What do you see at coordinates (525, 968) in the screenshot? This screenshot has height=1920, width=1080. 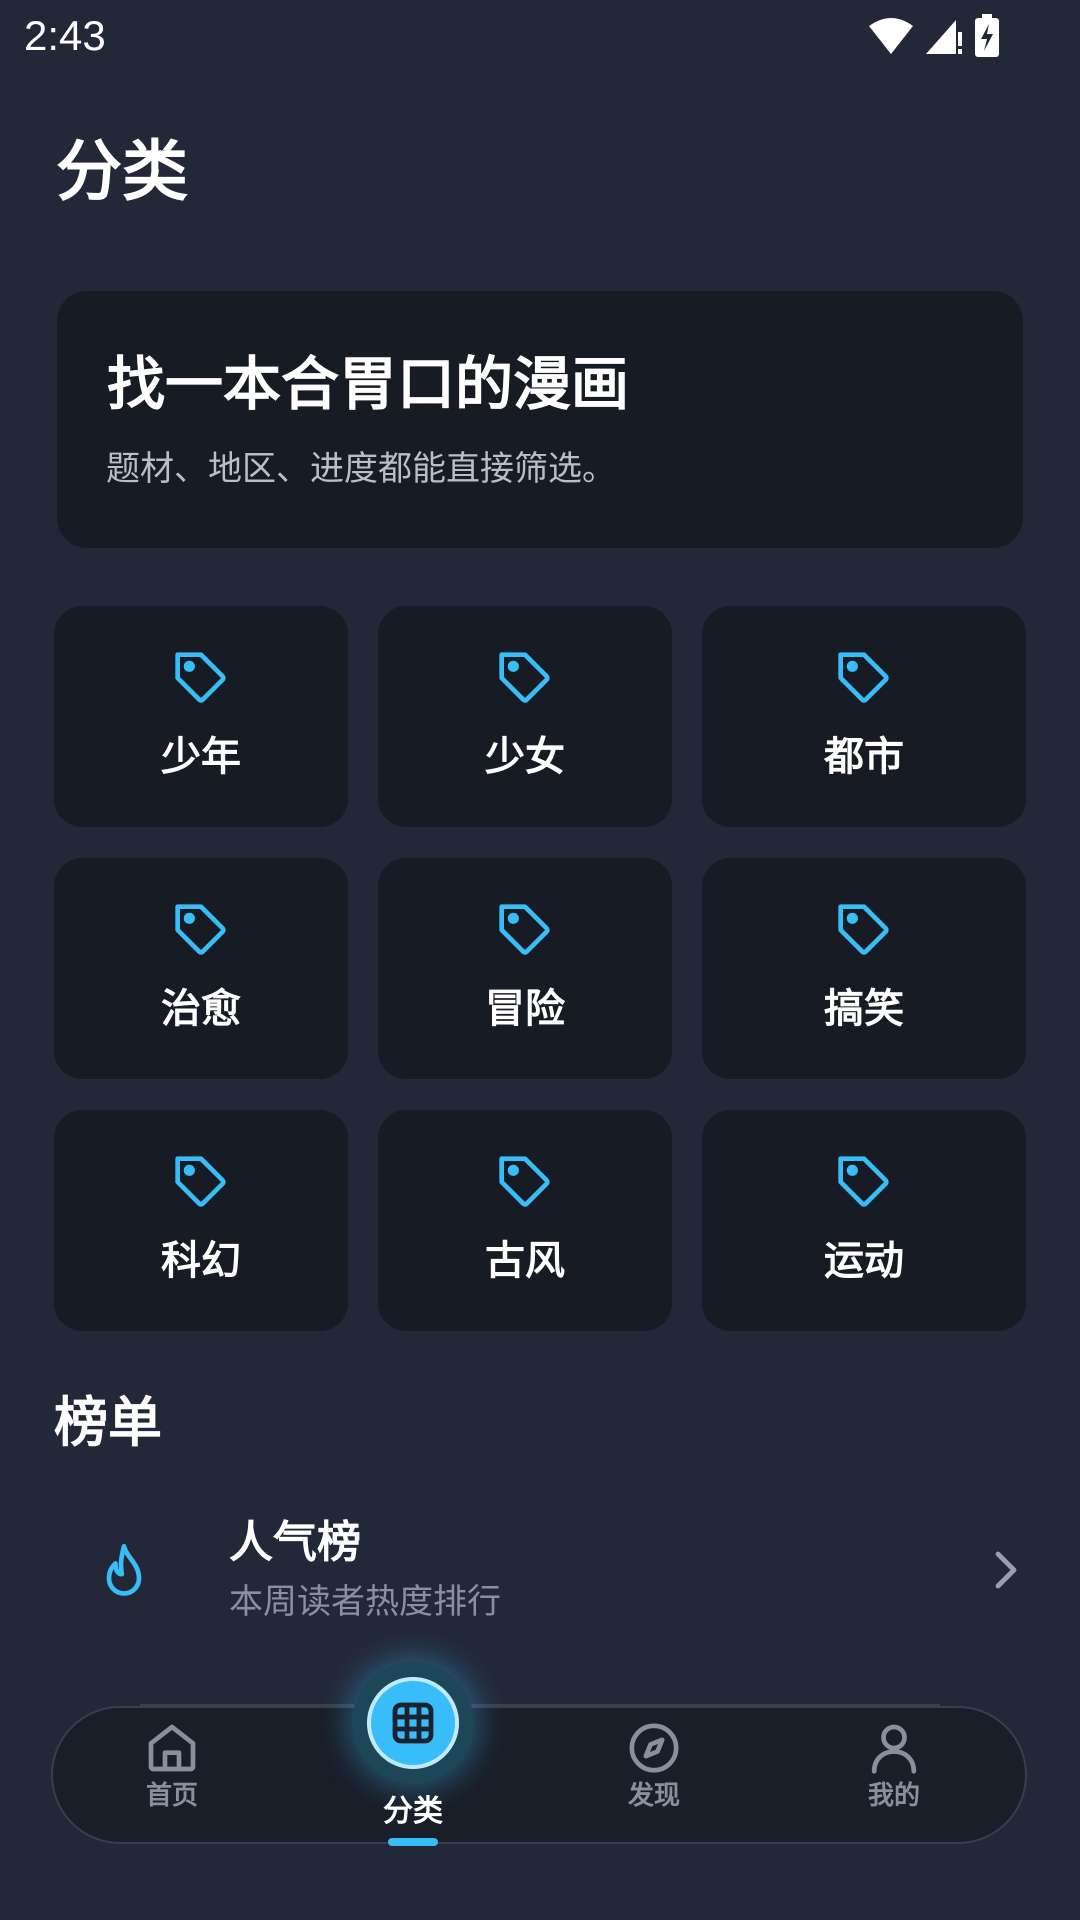 I see `category-card-maoxian: 冒险` at bounding box center [525, 968].